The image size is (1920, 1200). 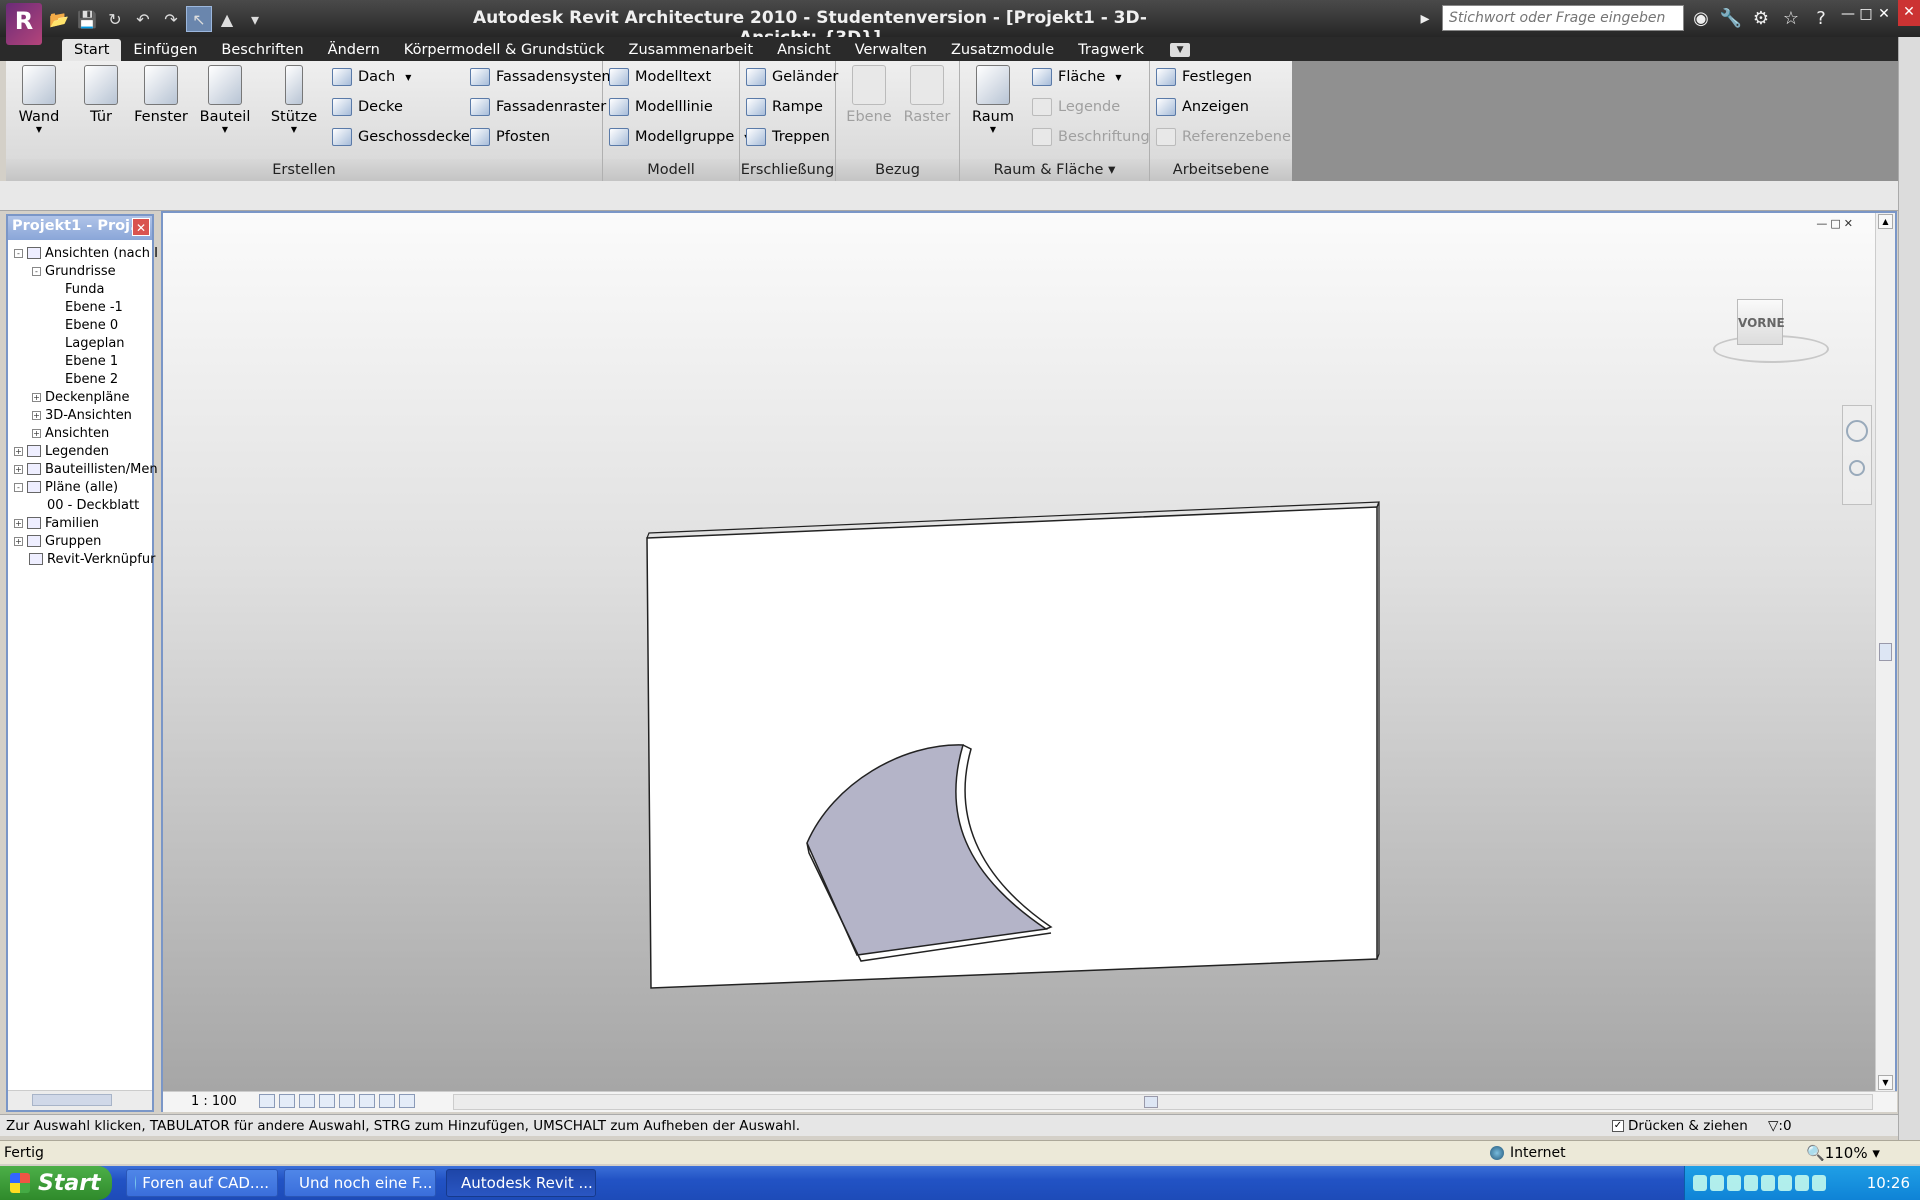 What do you see at coordinates (1885, 1082) in the screenshot?
I see `scroll-down-icon: ▼` at bounding box center [1885, 1082].